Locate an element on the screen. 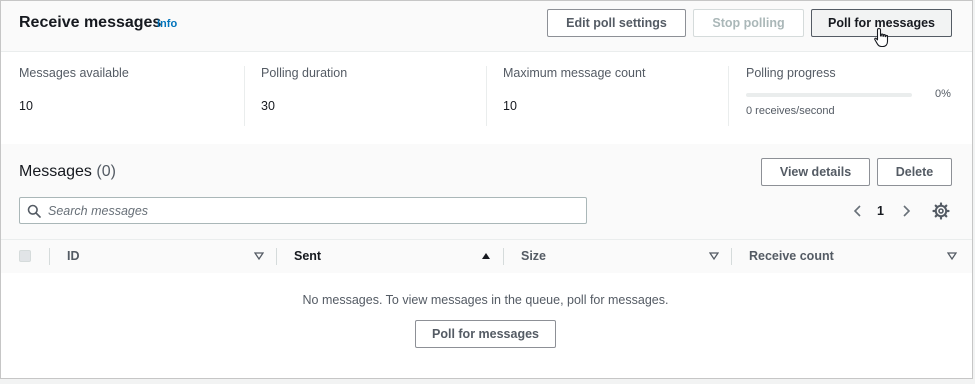 This screenshot has width=975, height=384. messages-count: (0) is located at coordinates (106, 171).